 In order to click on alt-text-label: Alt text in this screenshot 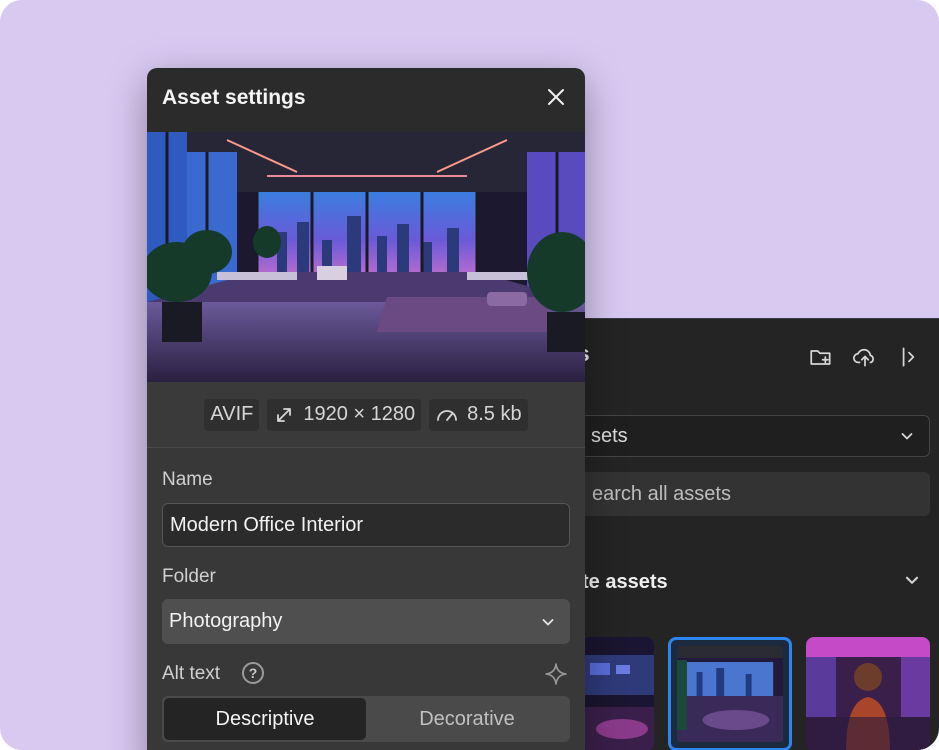, I will do `click(191, 673)`.